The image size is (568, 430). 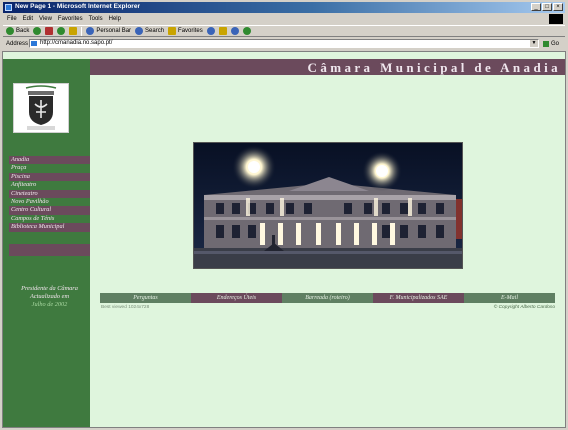 I want to click on go-label: Go, so click(x=555, y=43).